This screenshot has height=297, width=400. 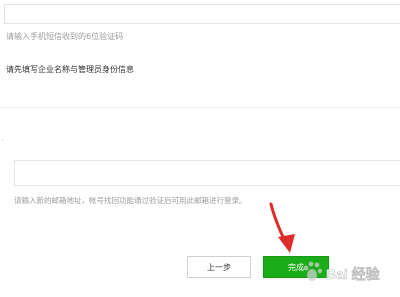 I want to click on paw-icon, so click(x=313, y=271).